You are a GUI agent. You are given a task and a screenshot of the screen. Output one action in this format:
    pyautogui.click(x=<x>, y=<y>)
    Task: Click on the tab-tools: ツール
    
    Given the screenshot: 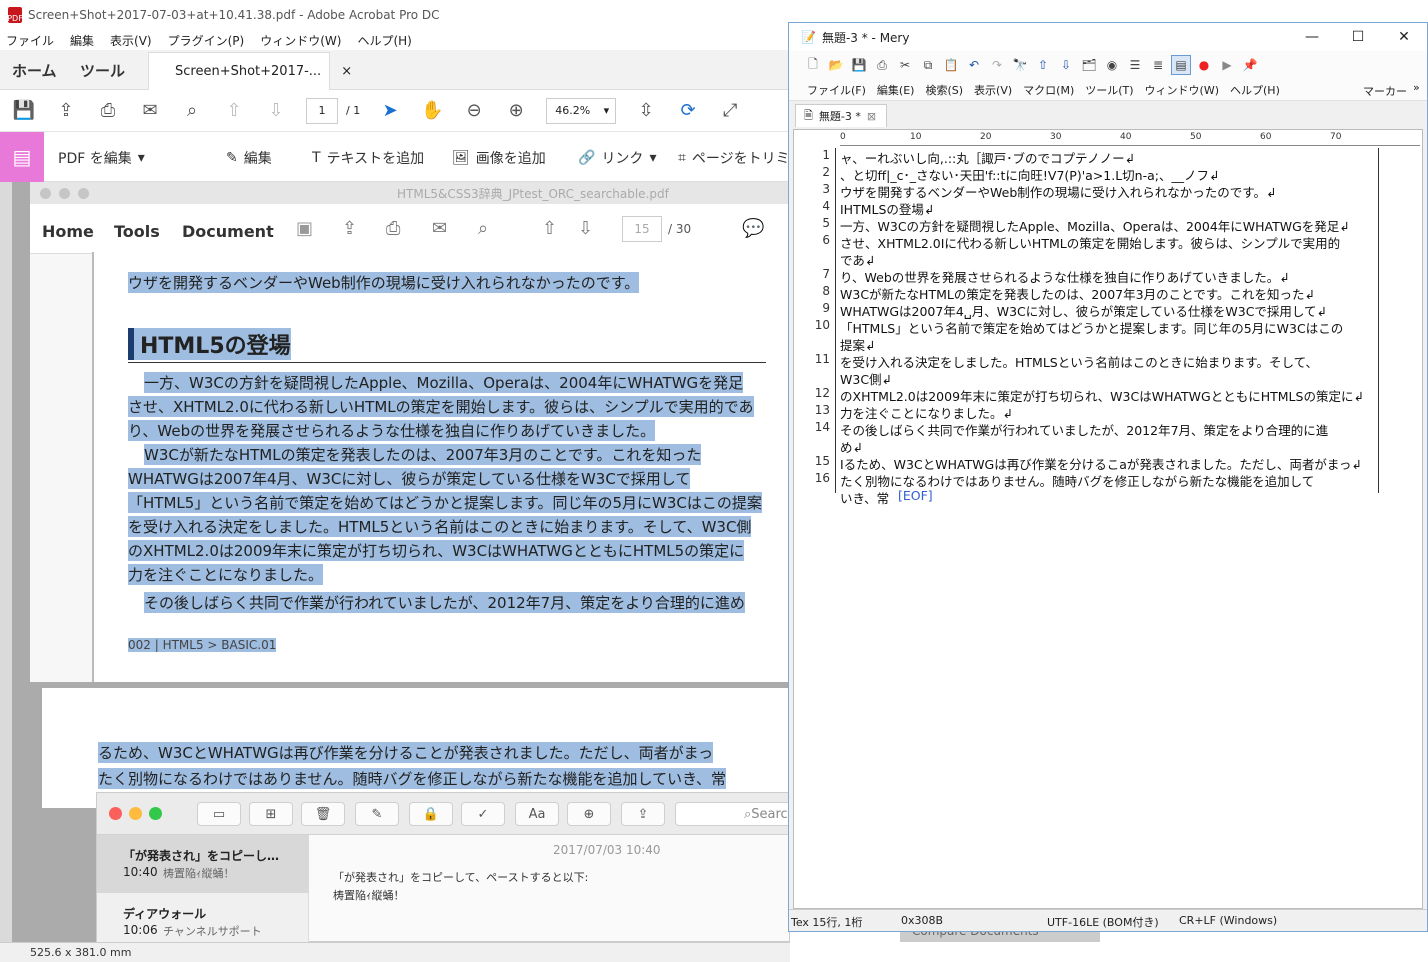 What is the action you would take?
    pyautogui.click(x=102, y=70)
    